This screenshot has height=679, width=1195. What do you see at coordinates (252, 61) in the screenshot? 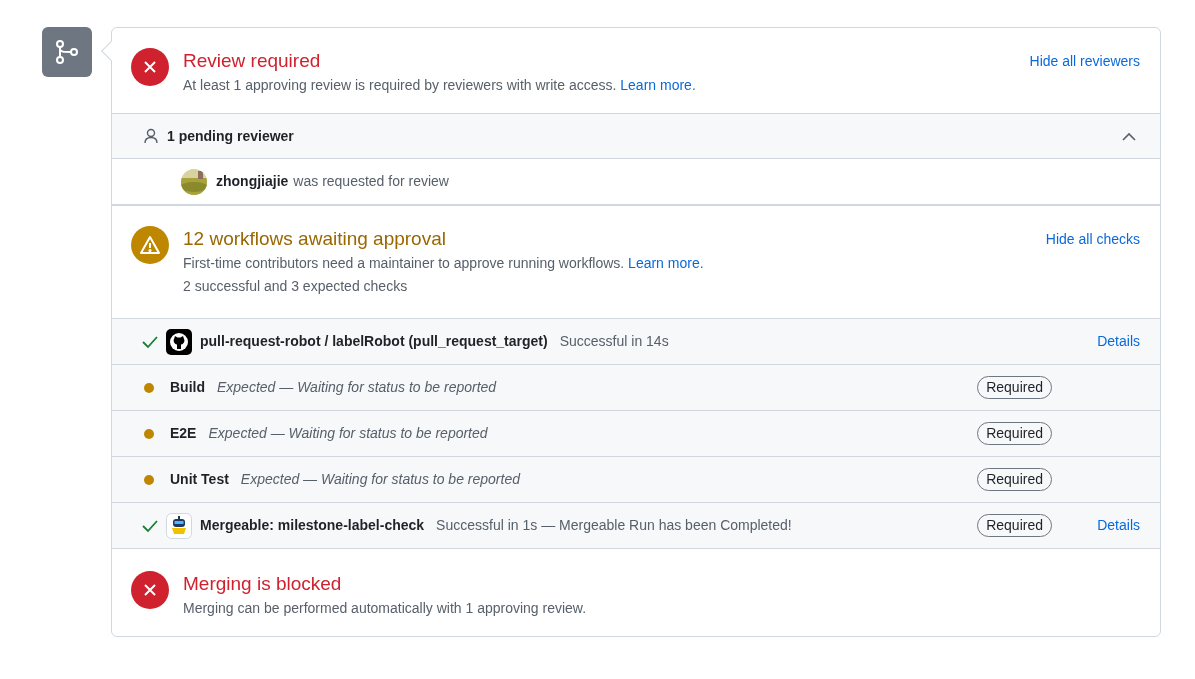
I see `section-title: Review required` at bounding box center [252, 61].